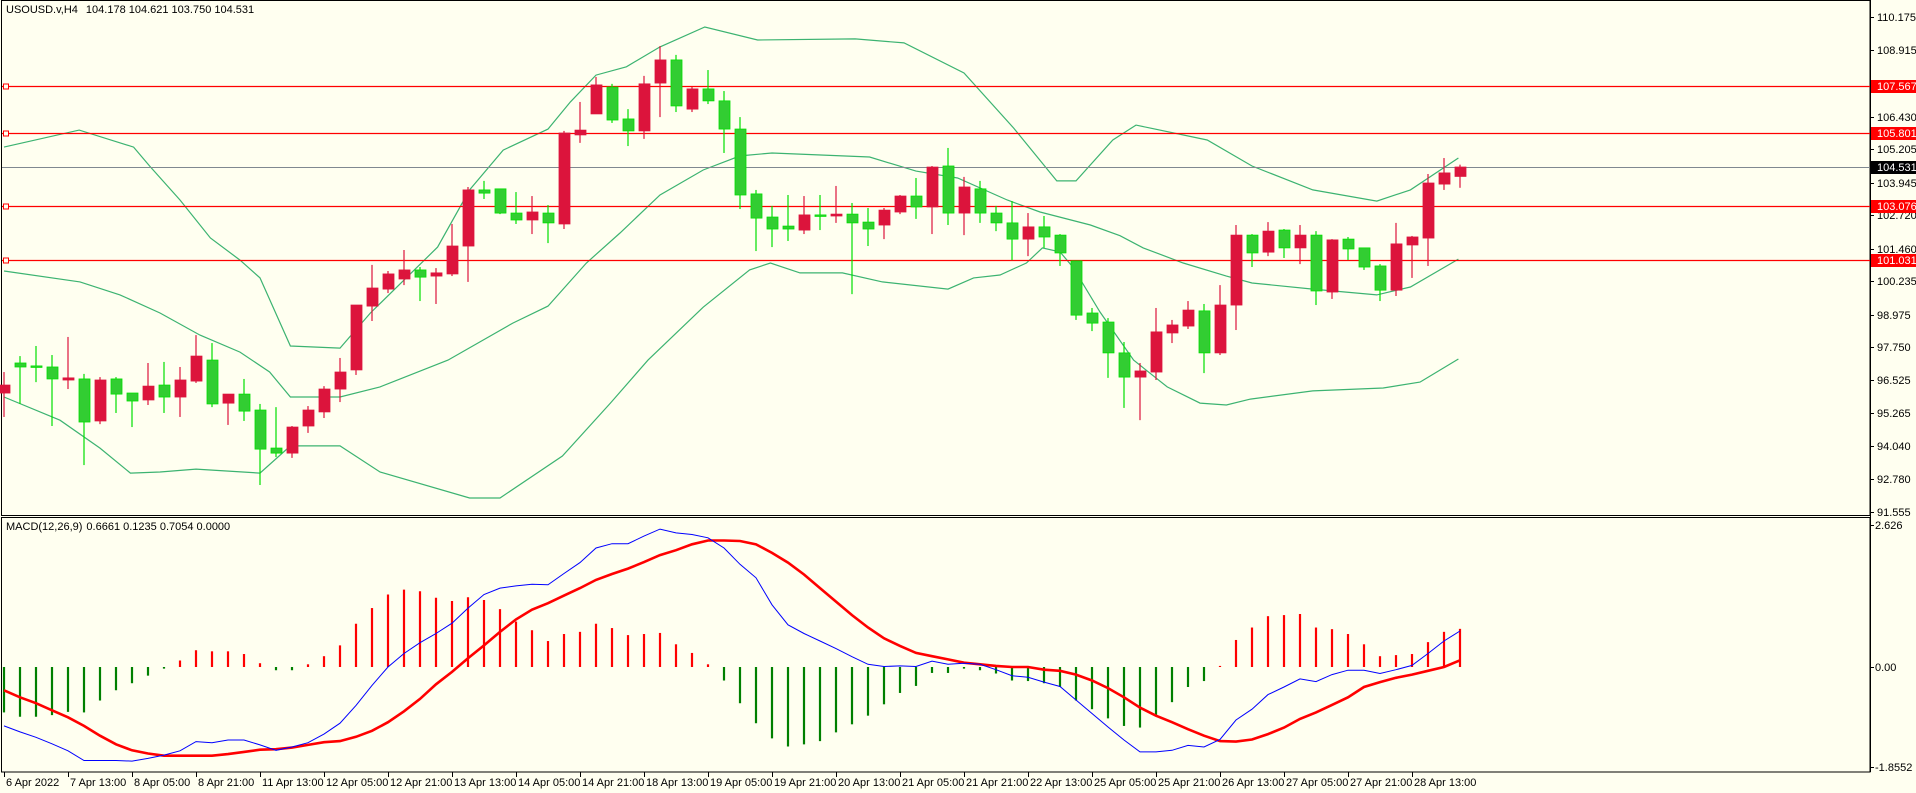  Describe the element at coordinates (933, 783) in the screenshot. I see `time-tick-label: 21 Apr 05:00` at that location.